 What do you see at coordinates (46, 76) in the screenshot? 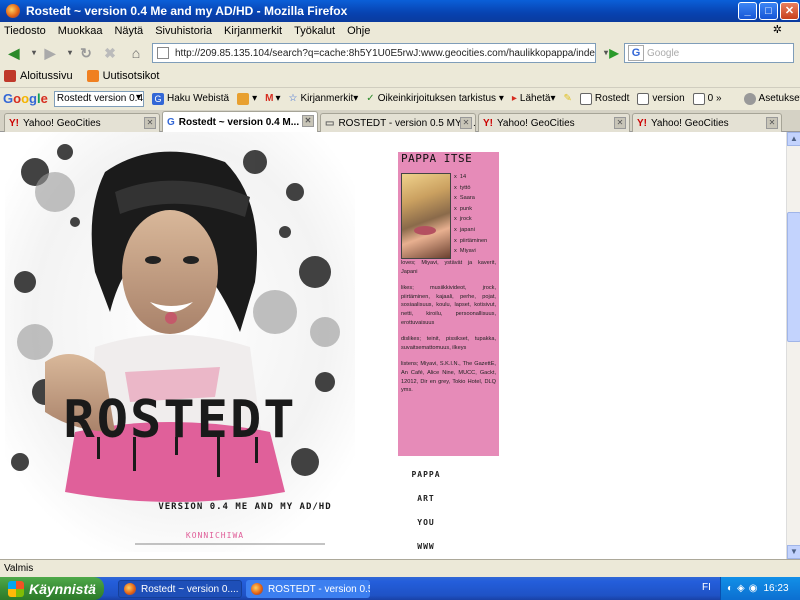
I see `bookmark-label: Aloitussivu` at bounding box center [46, 76].